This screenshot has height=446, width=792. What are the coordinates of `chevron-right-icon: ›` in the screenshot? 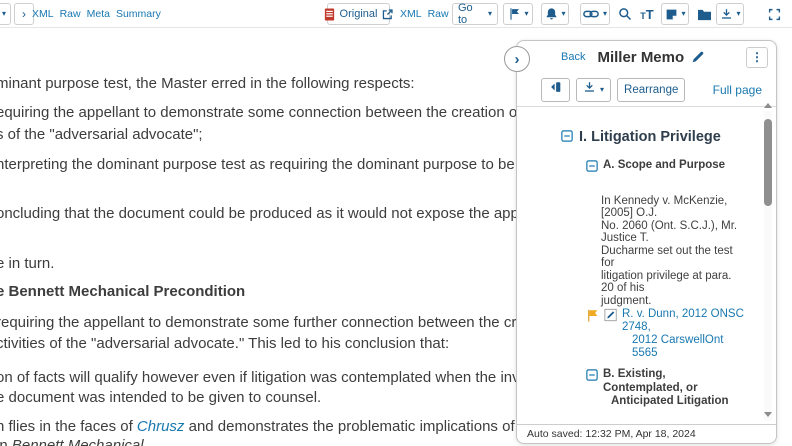 It's located at (24, 14).